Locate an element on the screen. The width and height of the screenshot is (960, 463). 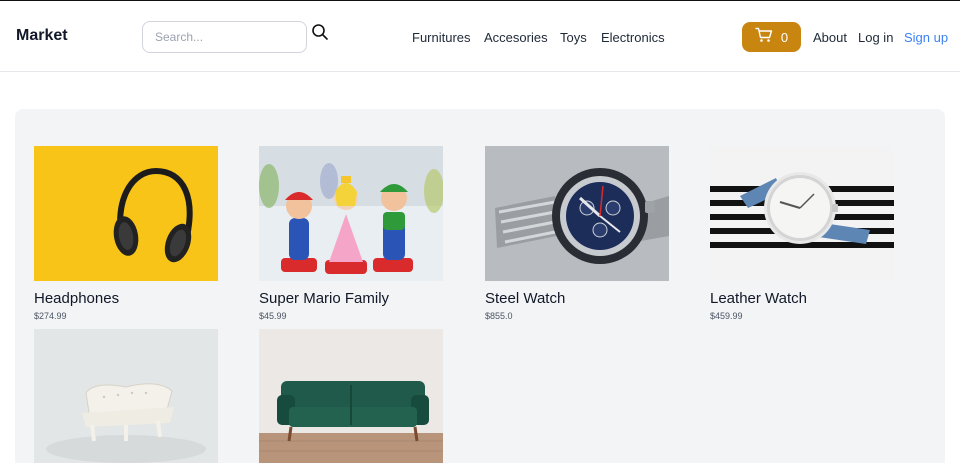
product-card: Leather Watch $459.99 is located at coordinates (802, 233).